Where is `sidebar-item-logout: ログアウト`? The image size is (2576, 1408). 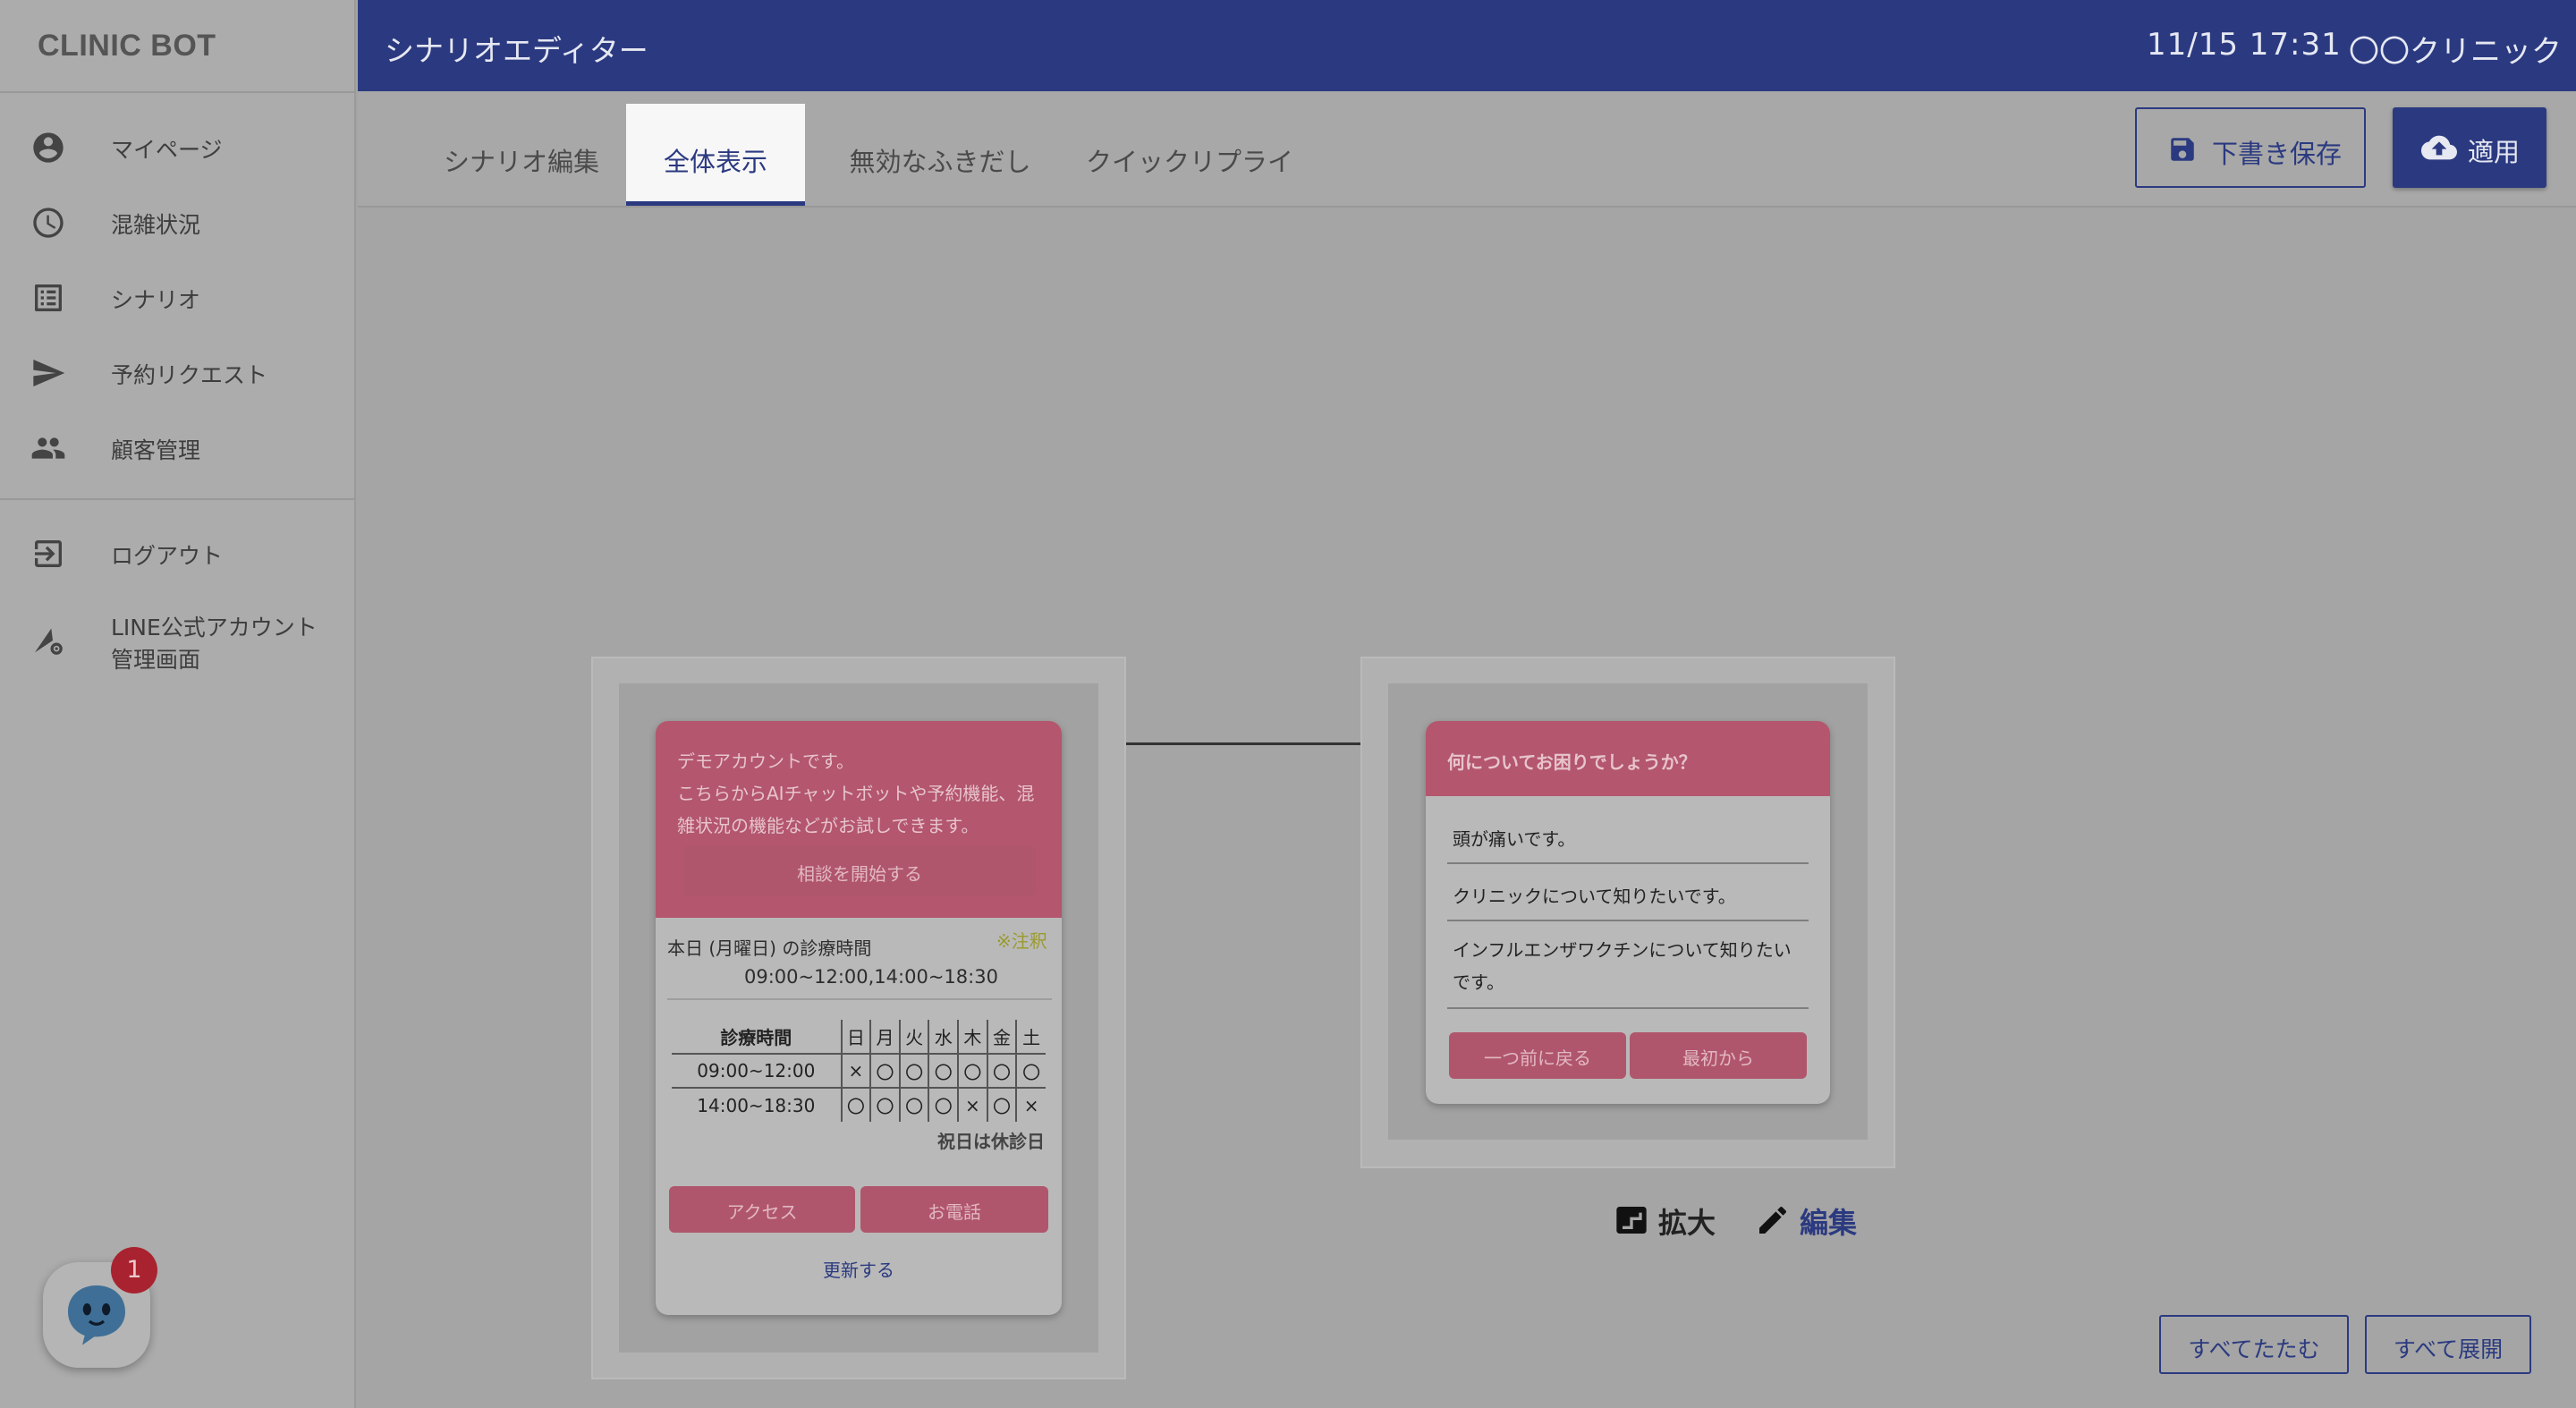 sidebar-item-logout: ログアウト is located at coordinates (177, 552).